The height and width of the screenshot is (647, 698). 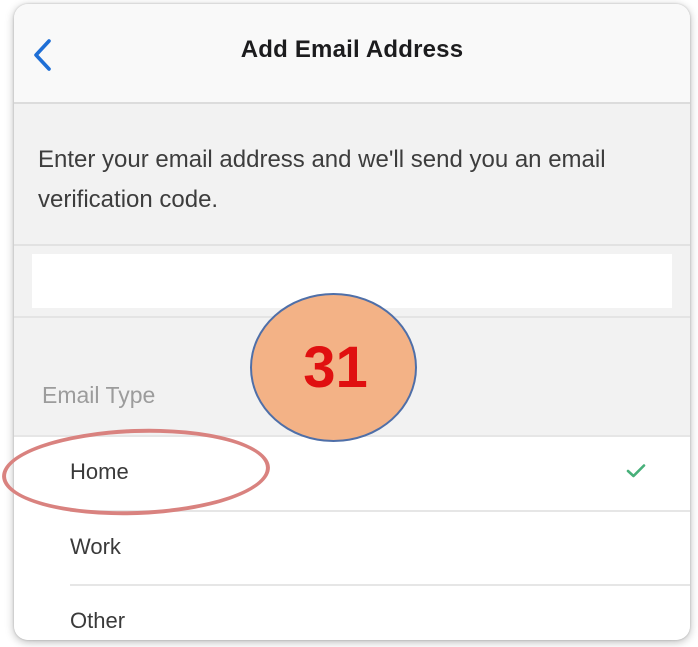 I want to click on navigation-bar: Add Email Address, so click(x=352, y=54).